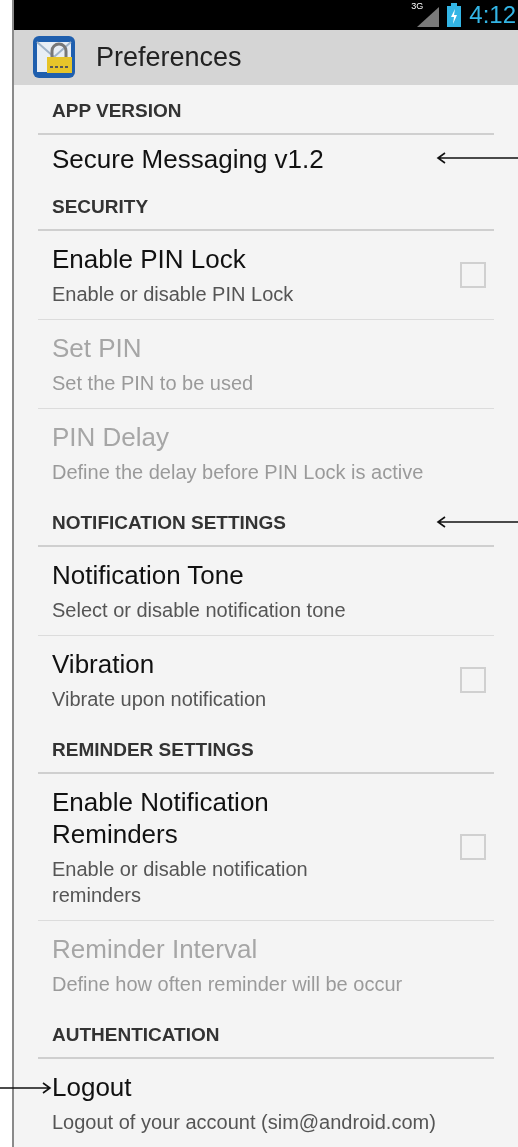  Describe the element at coordinates (153, 383) in the screenshot. I see `preference-summary: Set the PIN to be used` at that location.